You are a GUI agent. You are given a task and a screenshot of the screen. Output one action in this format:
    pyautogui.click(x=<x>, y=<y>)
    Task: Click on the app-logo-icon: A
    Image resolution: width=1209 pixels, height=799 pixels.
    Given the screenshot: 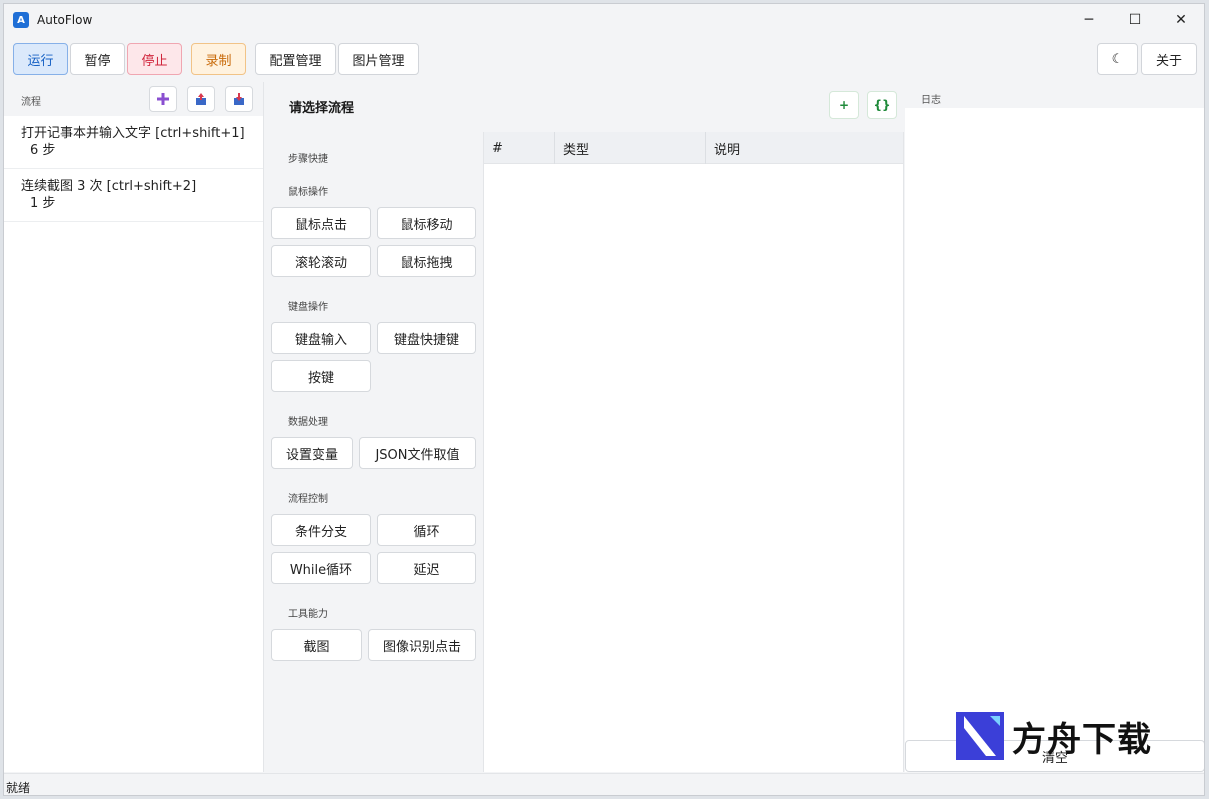 What is the action you would take?
    pyautogui.click(x=21, y=20)
    